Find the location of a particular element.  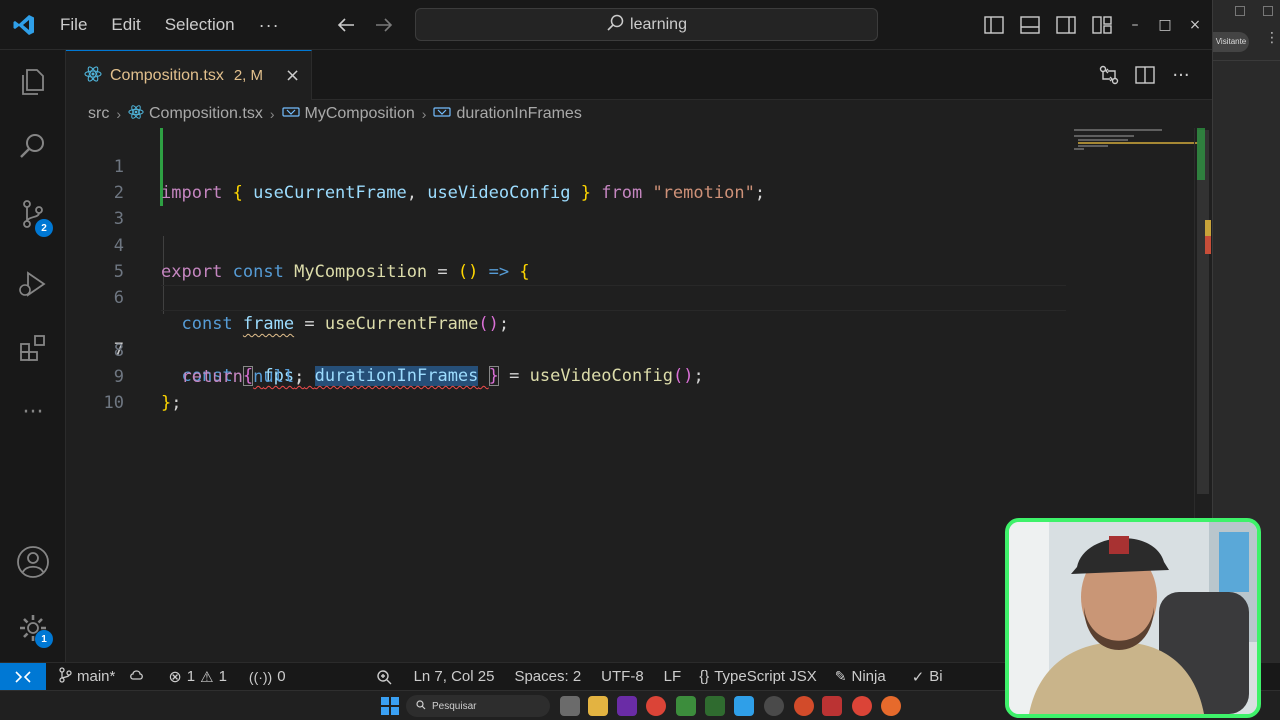

git-branch-icon is located at coordinates (65, 676).